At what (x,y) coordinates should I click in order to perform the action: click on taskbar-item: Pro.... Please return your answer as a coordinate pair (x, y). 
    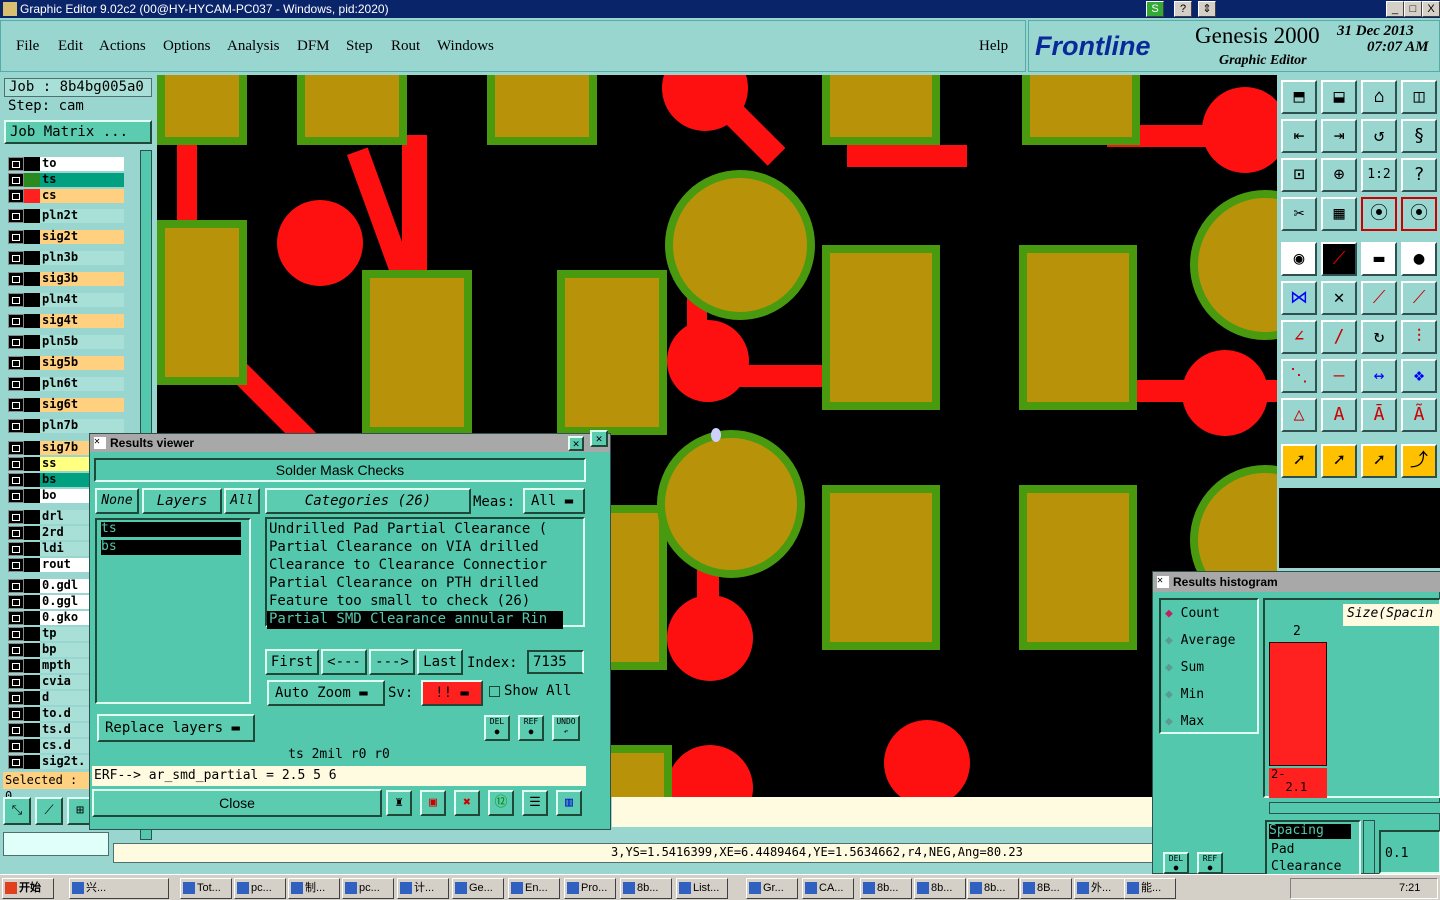
    Looking at the image, I should click on (590, 888).